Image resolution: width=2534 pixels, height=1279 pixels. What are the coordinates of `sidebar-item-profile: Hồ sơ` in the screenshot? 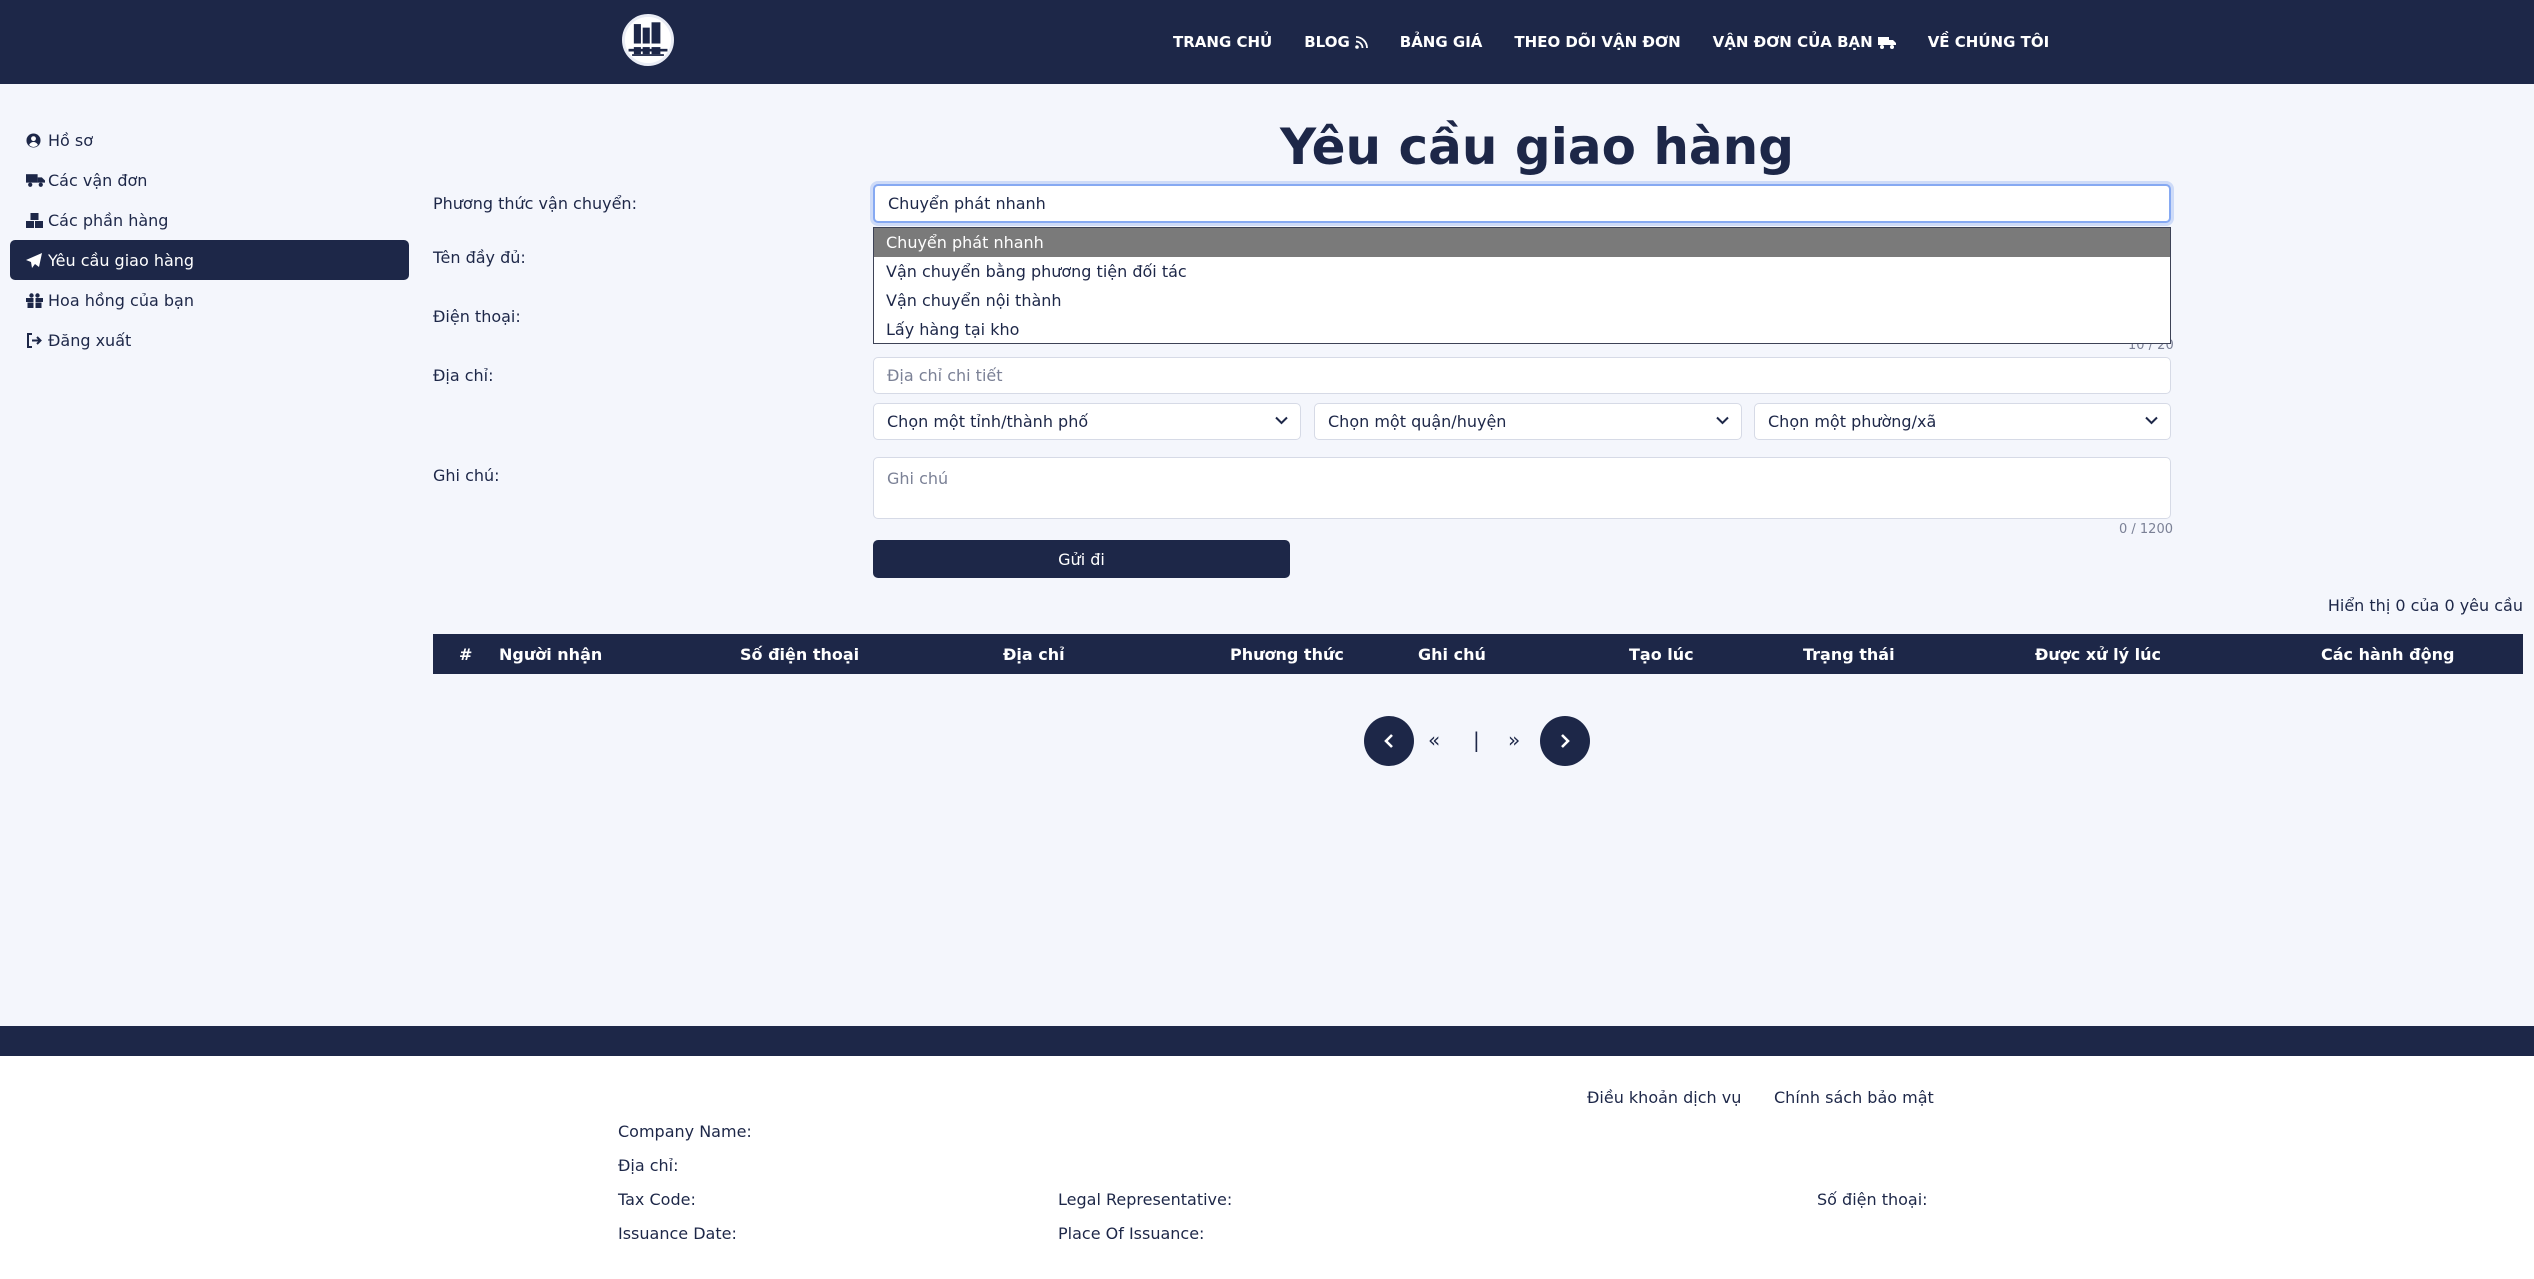 It's located at (209, 140).